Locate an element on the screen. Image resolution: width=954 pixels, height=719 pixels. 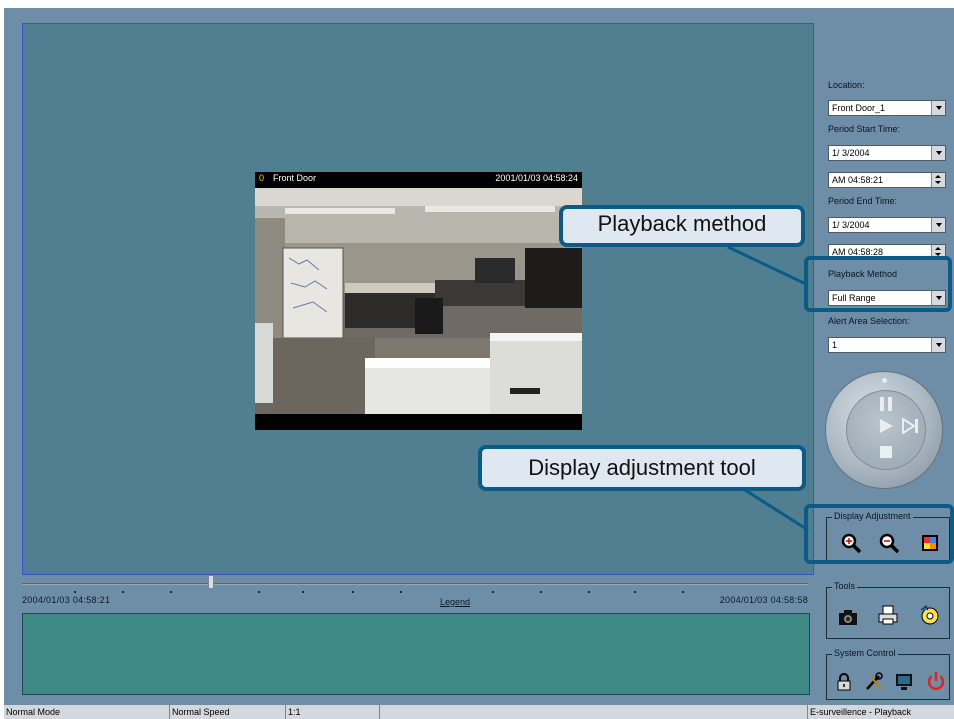
alert-area-value: 1 is located at coordinates (835, 345).